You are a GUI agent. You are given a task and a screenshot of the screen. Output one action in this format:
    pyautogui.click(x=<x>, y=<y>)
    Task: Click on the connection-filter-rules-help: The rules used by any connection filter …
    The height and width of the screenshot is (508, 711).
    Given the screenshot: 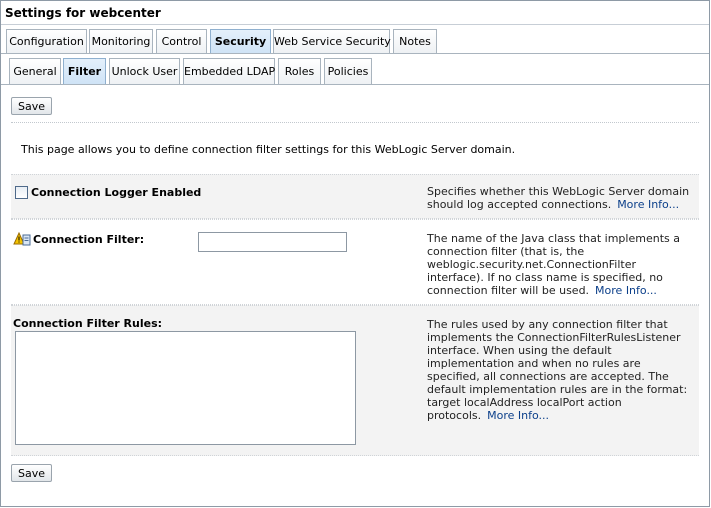 What is the action you would take?
    pyautogui.click(x=560, y=370)
    